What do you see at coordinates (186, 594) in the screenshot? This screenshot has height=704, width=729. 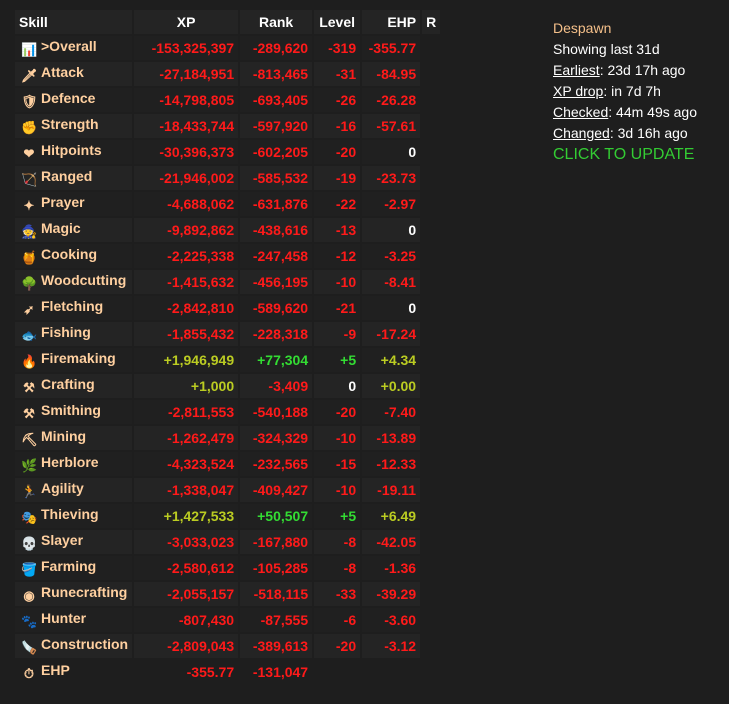 I see `xp-cell: -2,055,157` at bounding box center [186, 594].